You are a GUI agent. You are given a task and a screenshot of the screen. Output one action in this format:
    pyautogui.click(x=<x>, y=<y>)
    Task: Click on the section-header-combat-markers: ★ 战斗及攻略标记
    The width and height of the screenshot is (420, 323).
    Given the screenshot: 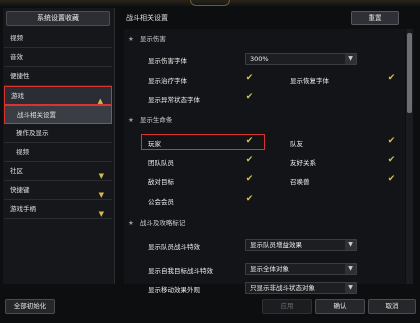 What is the action you would take?
    pyautogui.click(x=156, y=223)
    